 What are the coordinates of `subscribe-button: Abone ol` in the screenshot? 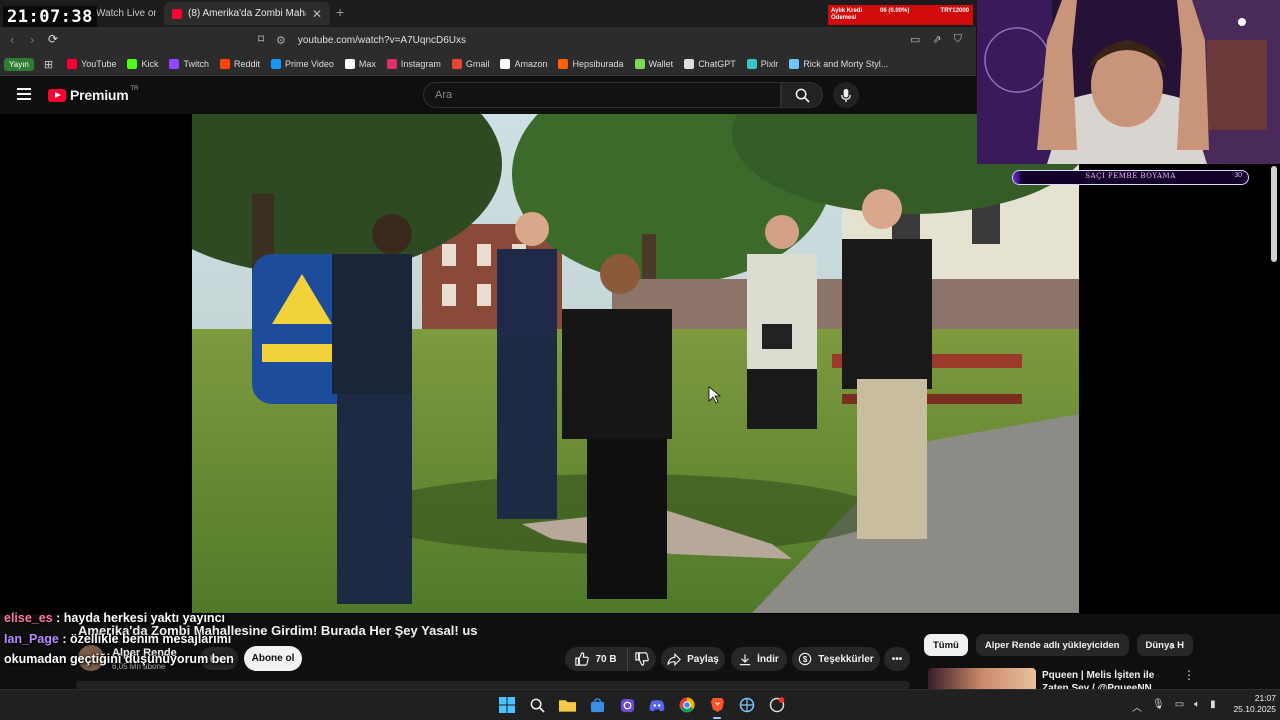 It's located at (273, 658).